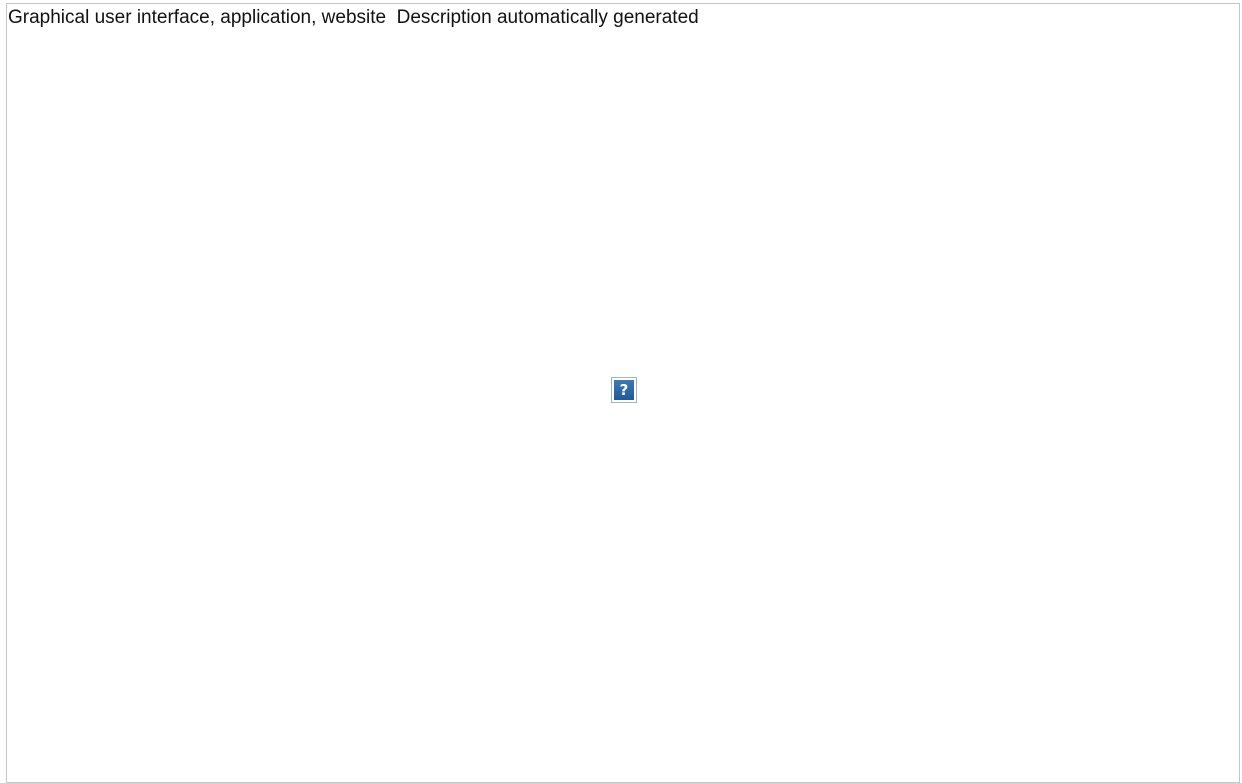 This screenshot has width=1242, height=783. I want to click on question-mark-glyph: ?, so click(624, 390).